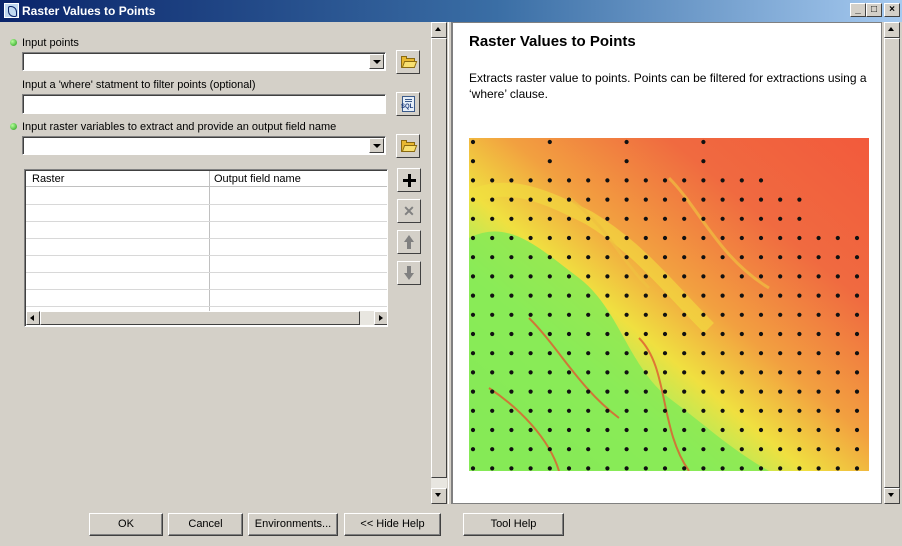 The image size is (902, 546). Describe the element at coordinates (380, 318) in the screenshot. I see `scroll-right-icon` at that location.